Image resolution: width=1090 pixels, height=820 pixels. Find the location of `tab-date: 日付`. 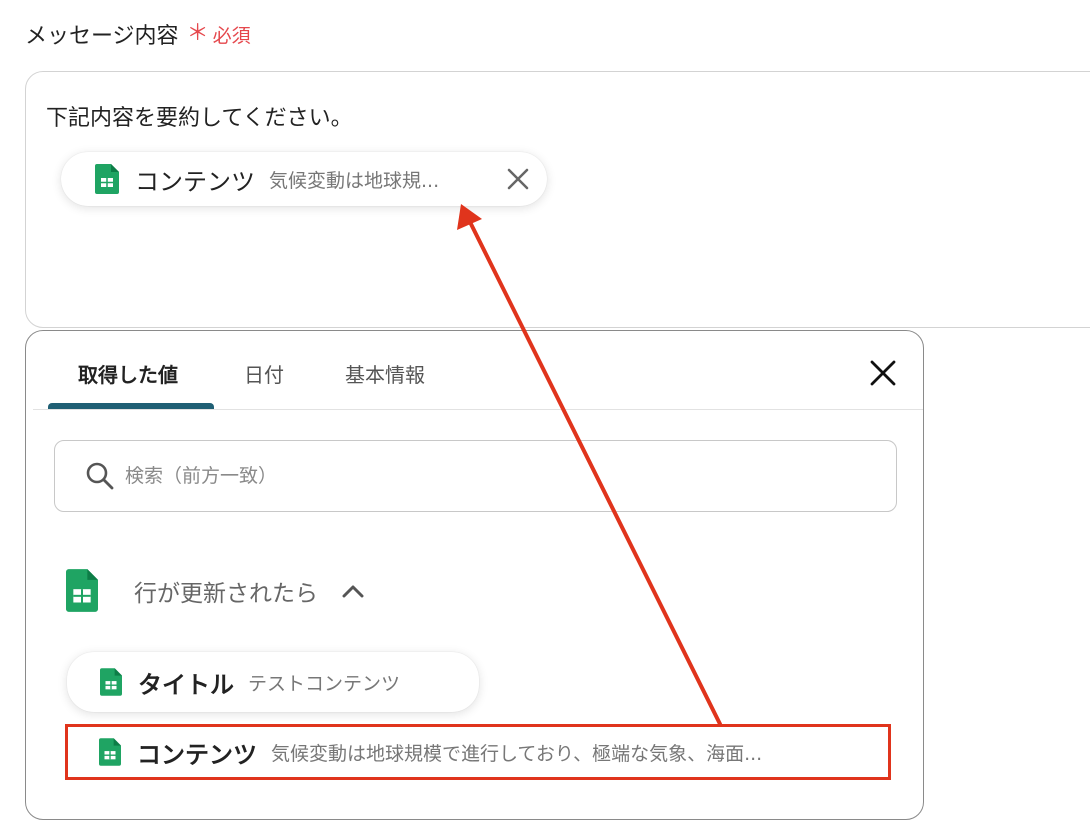

tab-date: 日付 is located at coordinates (264, 373).